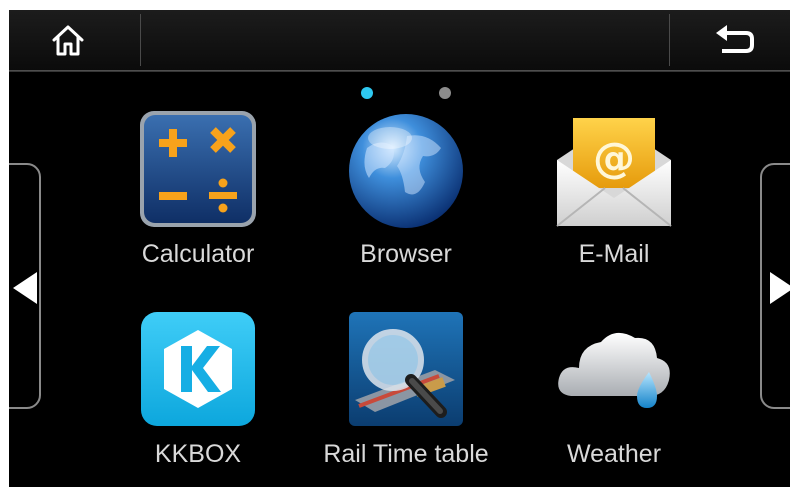 The height and width of the screenshot is (487, 798). I want to click on globe-icon, so click(406, 171).